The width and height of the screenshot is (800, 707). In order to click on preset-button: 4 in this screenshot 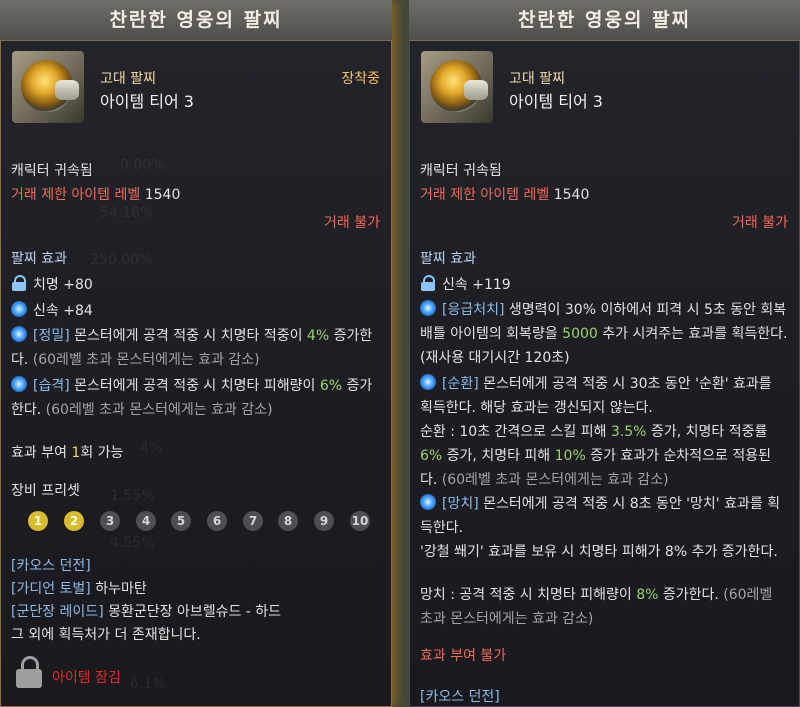, I will do `click(146, 521)`.